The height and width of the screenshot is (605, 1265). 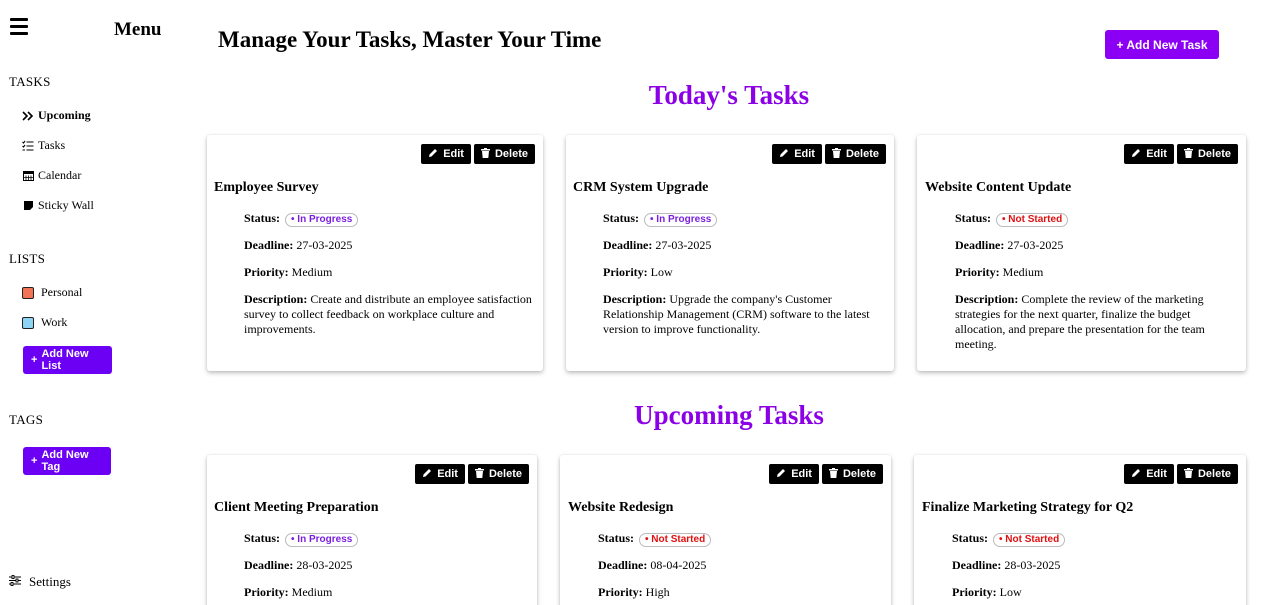 I want to click on task-title: Employee Survey, so click(x=266, y=187).